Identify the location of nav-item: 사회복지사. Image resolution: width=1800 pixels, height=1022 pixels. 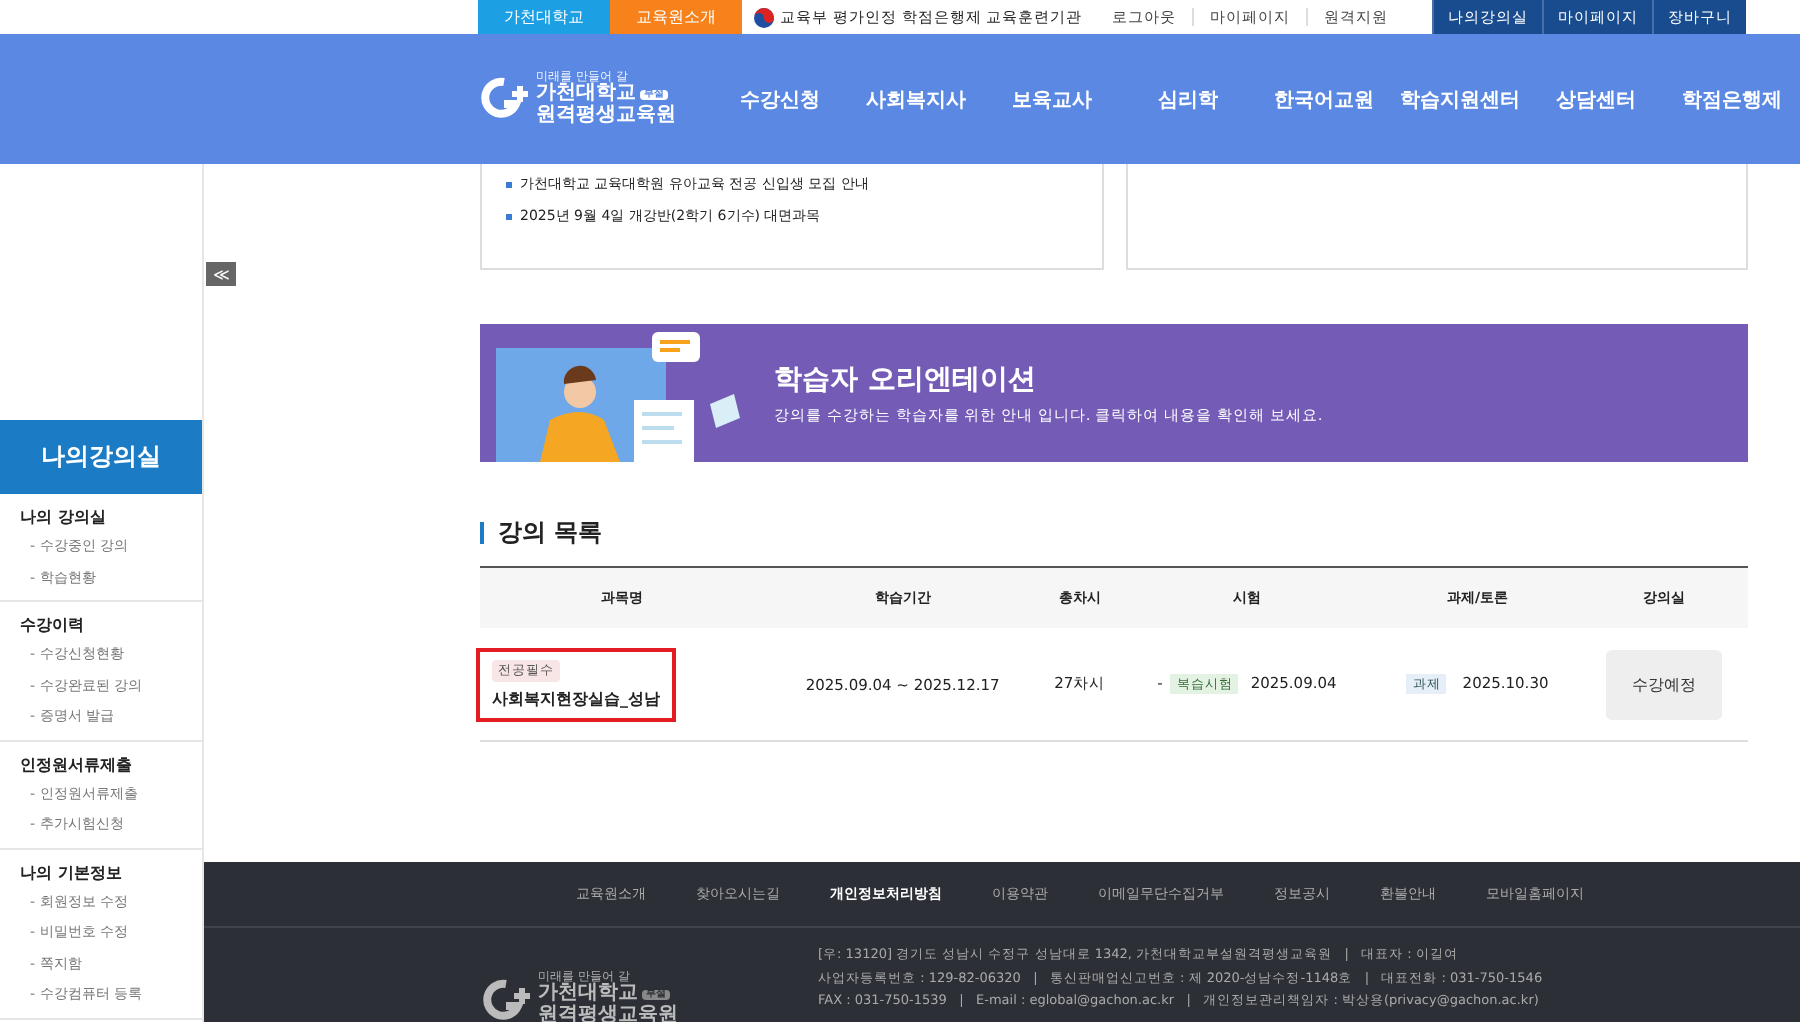
(916, 99).